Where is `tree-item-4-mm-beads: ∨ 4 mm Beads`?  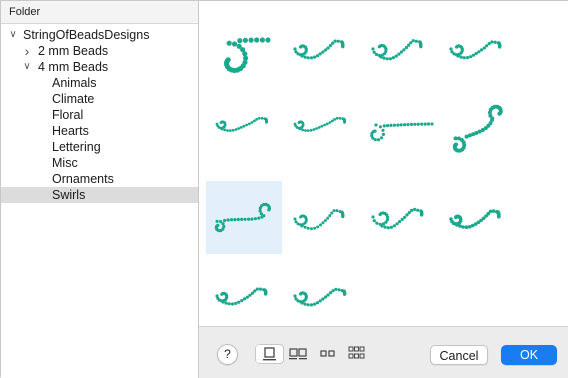 tree-item-4-mm-beads: ∨ 4 mm Beads is located at coordinates (99, 67).